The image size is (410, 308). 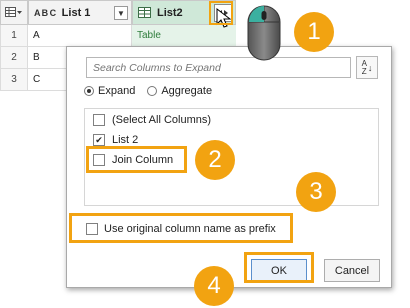 What do you see at coordinates (144, 12) in the screenshot?
I see `table-type-icon` at bounding box center [144, 12].